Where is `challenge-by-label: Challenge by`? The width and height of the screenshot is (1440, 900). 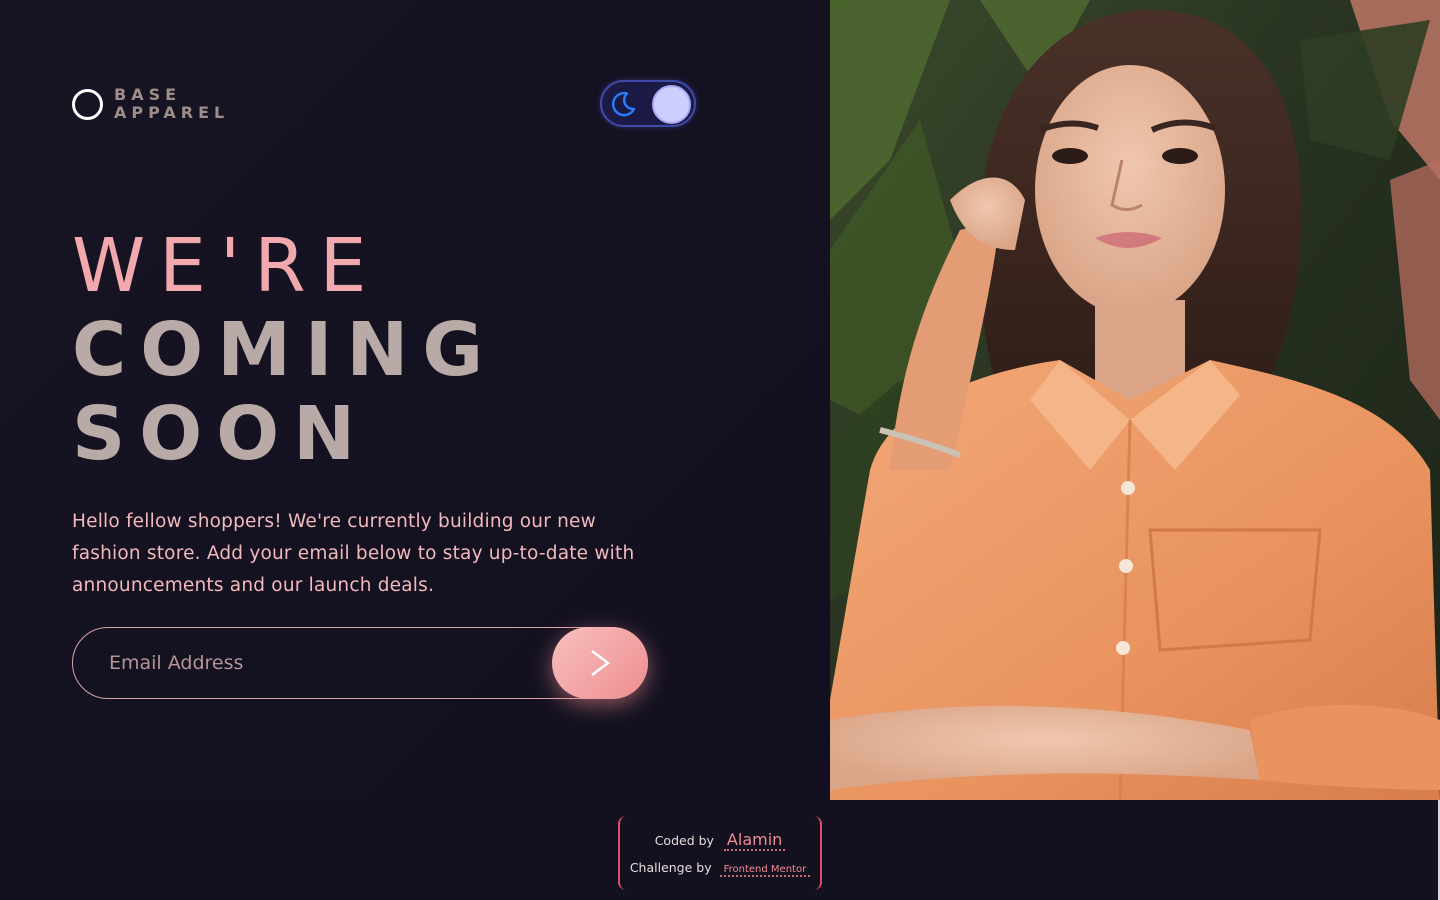
challenge-by-label: Challenge by is located at coordinates (670, 867).